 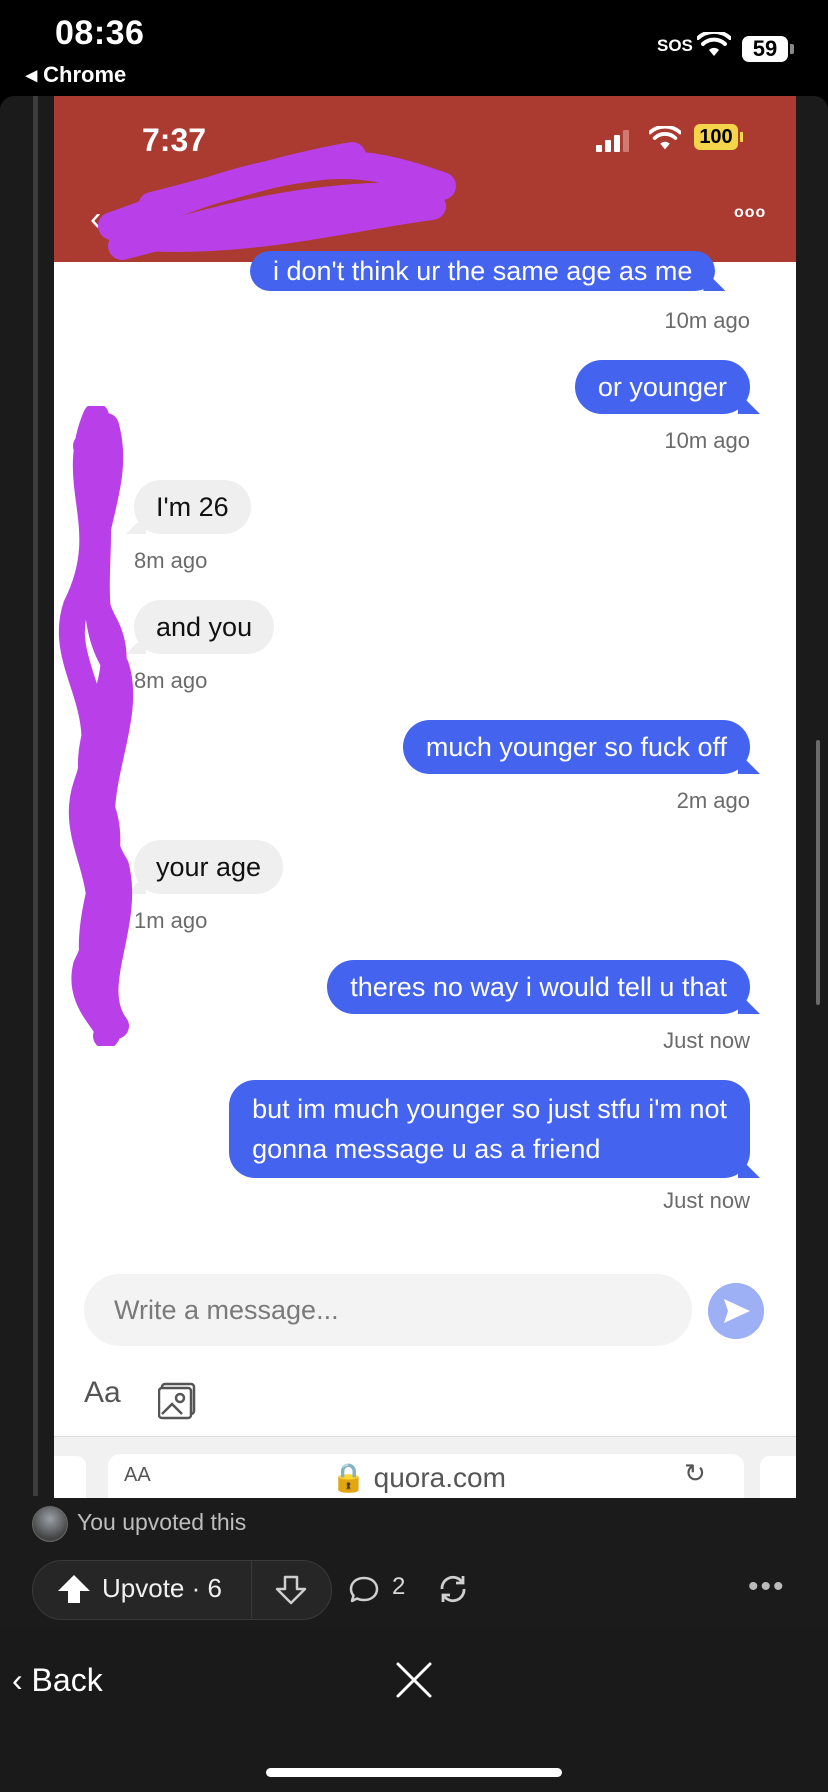 I want to click on more-options-icon: ooo, so click(x=750, y=213).